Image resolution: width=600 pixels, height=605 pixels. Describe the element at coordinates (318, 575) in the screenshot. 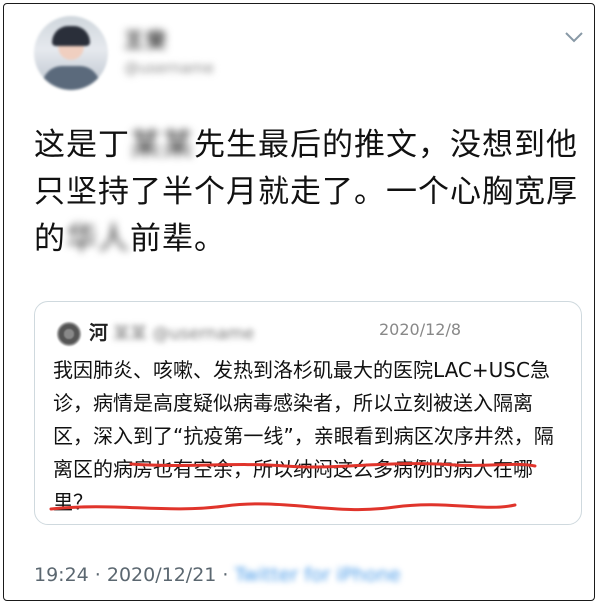

I see `tweet-source: Twitter for iPhone` at that location.